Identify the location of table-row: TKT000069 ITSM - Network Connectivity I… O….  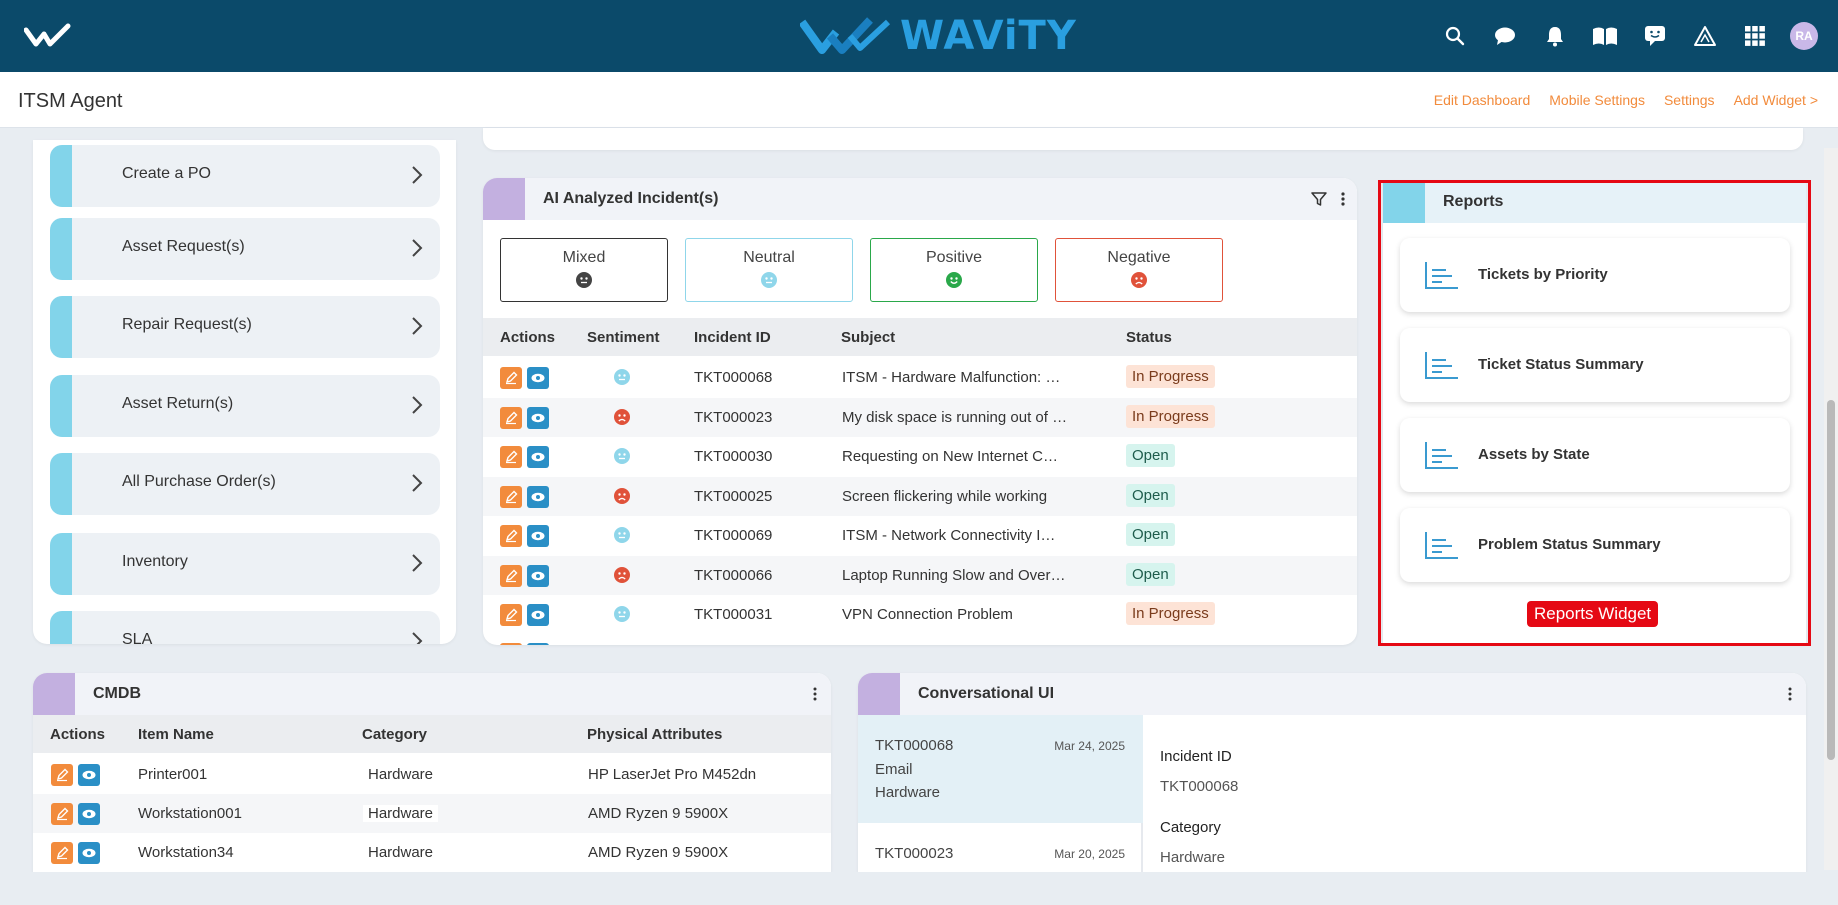
(920, 535).